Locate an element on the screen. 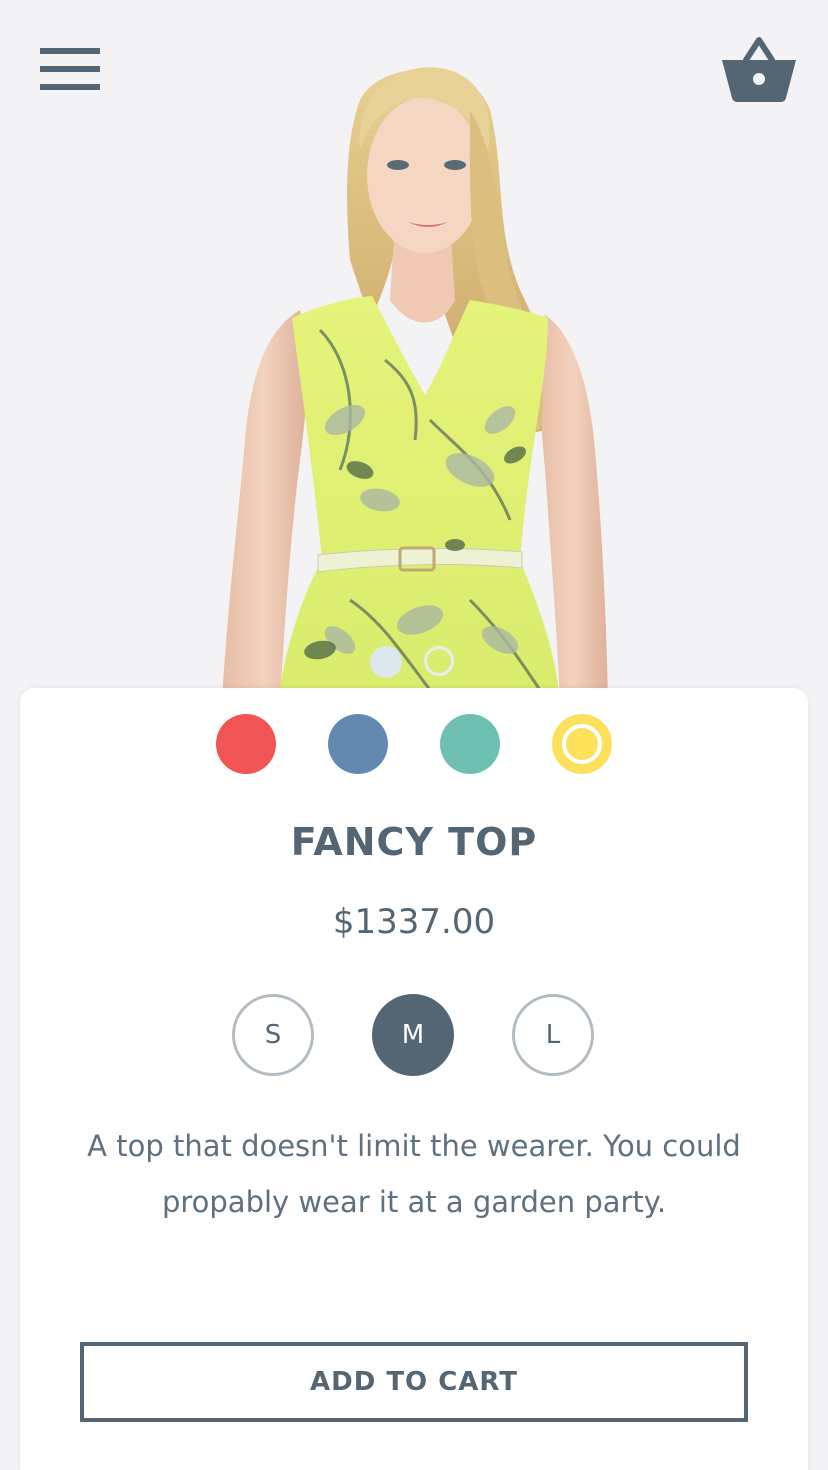  menu-button is located at coordinates (70, 70).